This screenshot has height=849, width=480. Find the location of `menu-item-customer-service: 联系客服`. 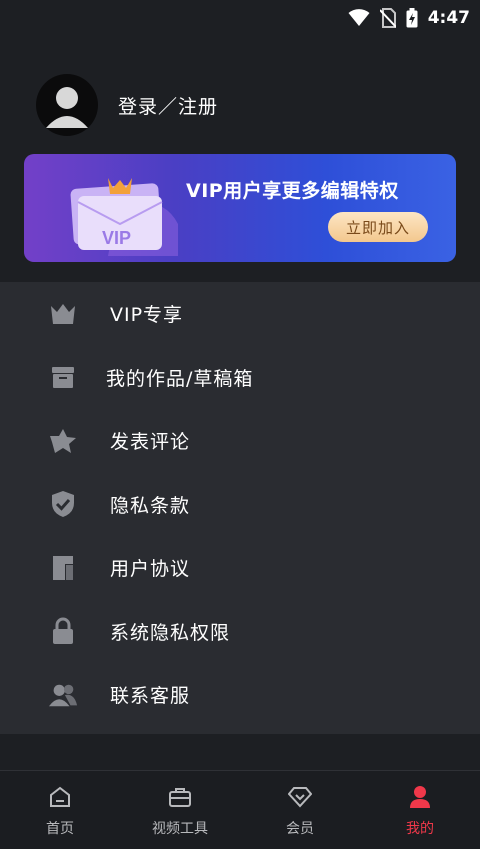

menu-item-customer-service: 联系客服 is located at coordinates (240, 695).